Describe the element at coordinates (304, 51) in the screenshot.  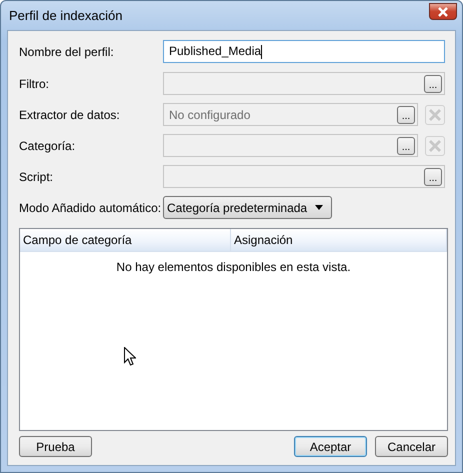
I see `input-field: Published_Media` at that location.